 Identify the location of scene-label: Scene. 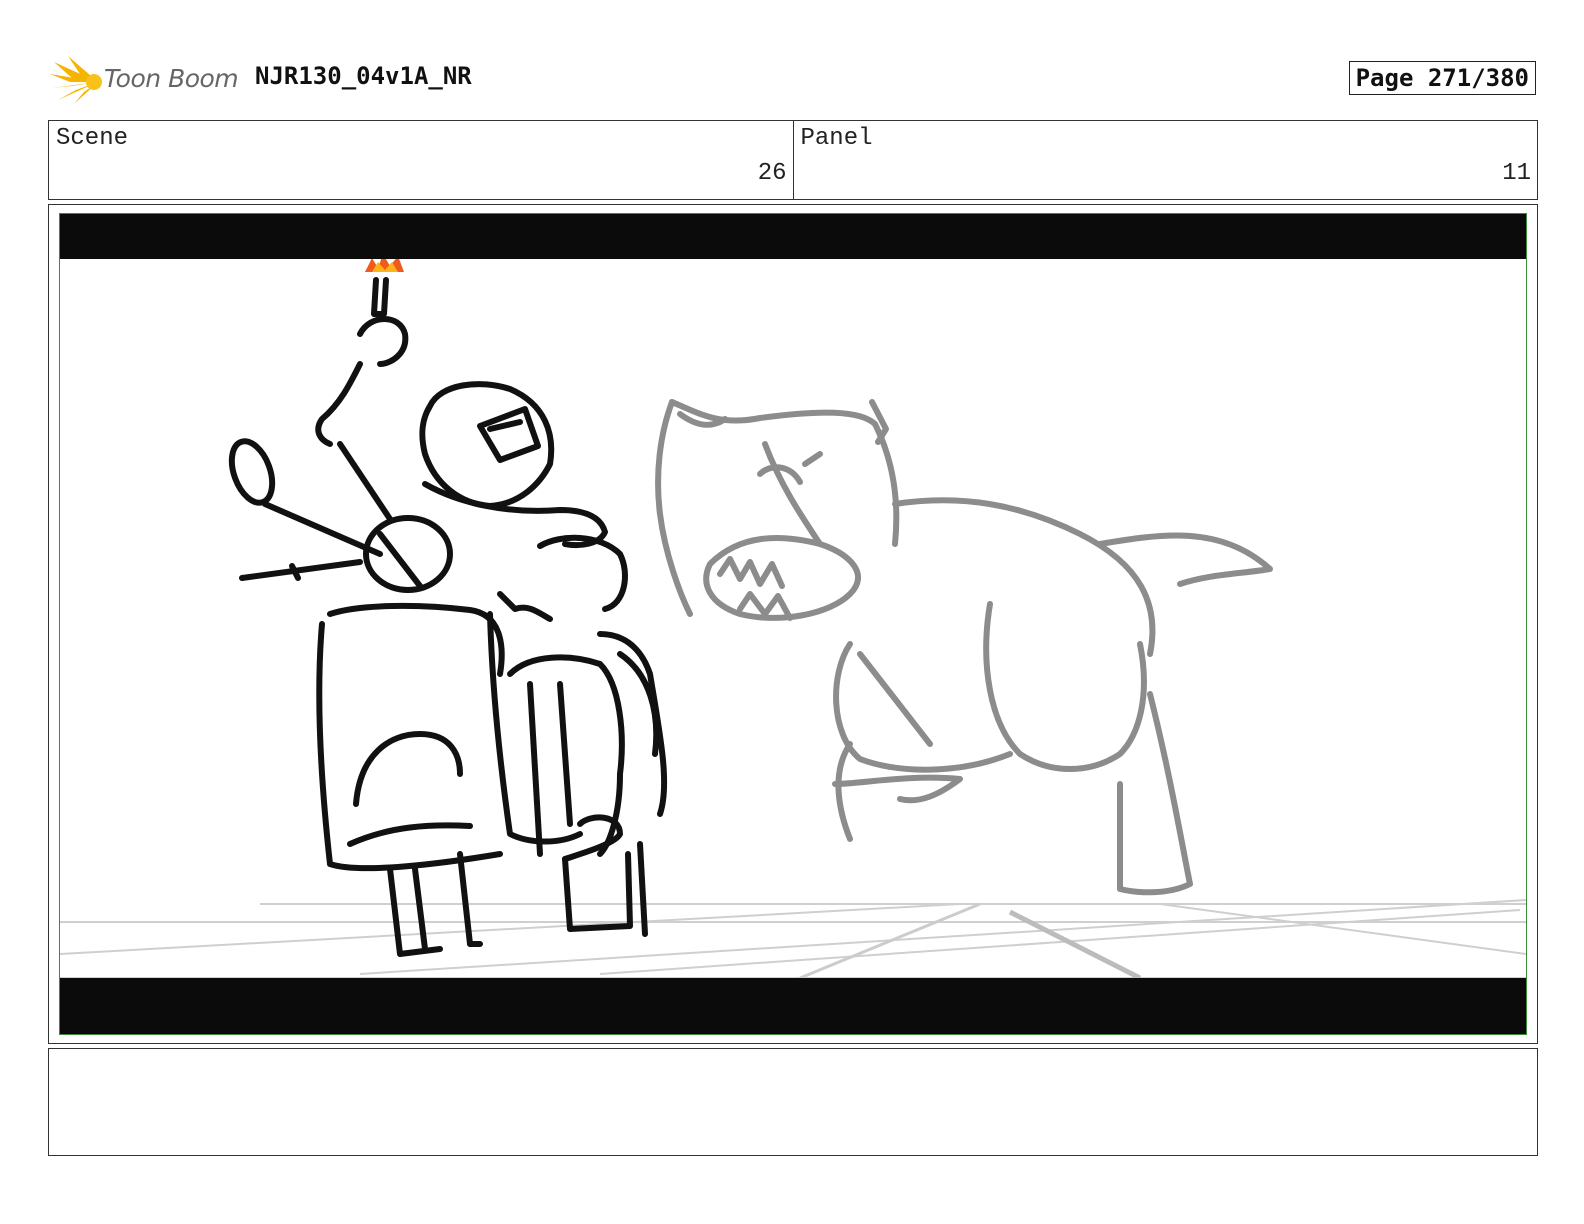
(92, 138).